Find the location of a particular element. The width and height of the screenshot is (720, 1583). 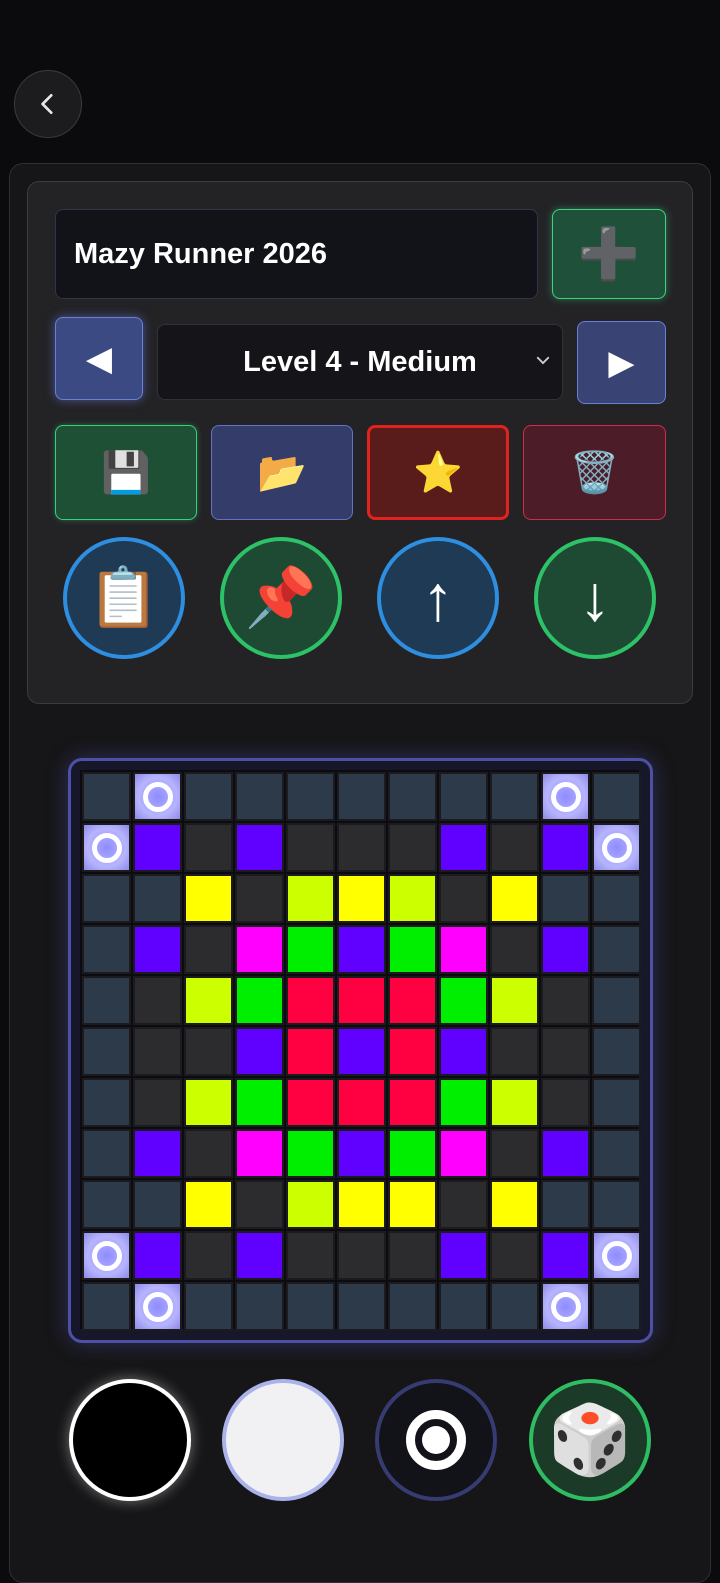

download-button: ↓ is located at coordinates (595, 598).